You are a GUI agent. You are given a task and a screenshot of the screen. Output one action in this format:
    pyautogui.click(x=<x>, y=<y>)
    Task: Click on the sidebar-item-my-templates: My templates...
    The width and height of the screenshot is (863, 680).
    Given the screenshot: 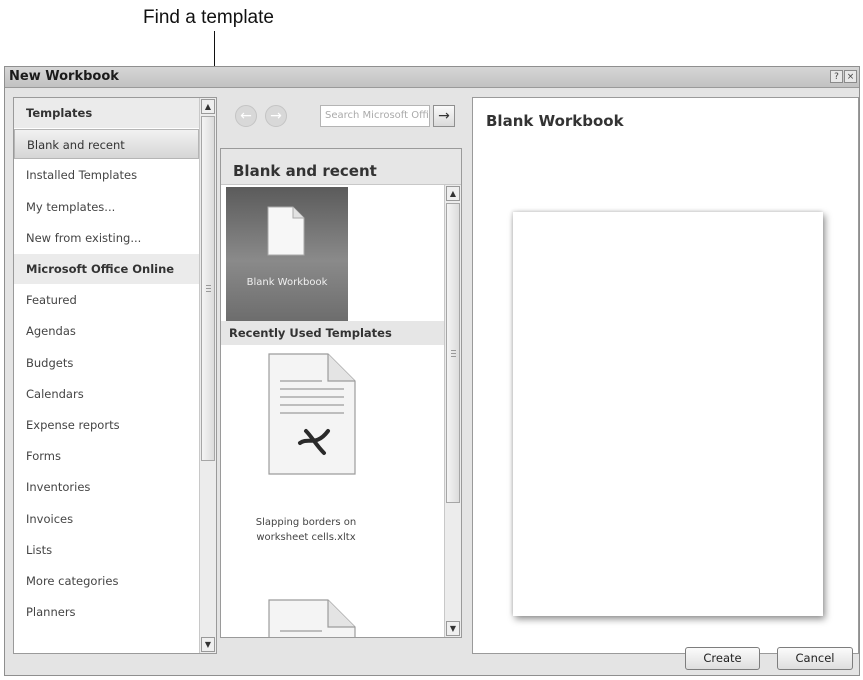 What is the action you would take?
    pyautogui.click(x=106, y=207)
    